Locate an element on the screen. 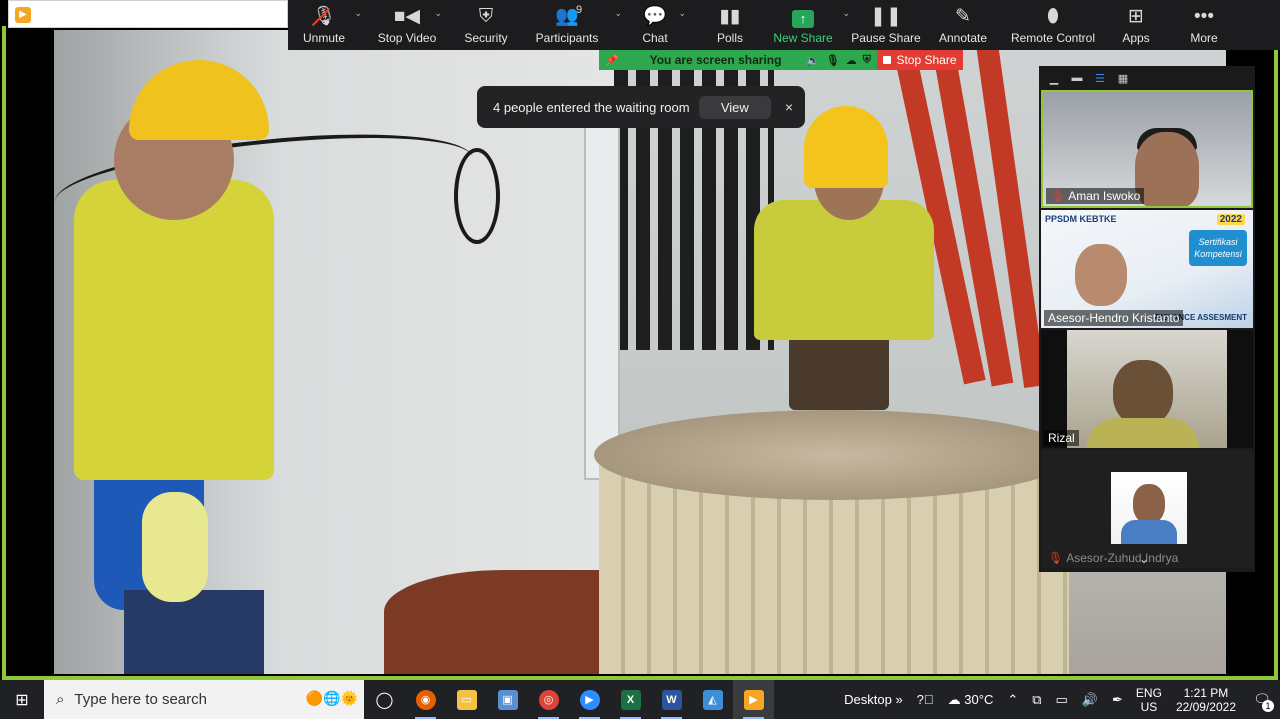 The image size is (1280, 719). taskbar-app-zoom: ▶ is located at coordinates (589, 699).